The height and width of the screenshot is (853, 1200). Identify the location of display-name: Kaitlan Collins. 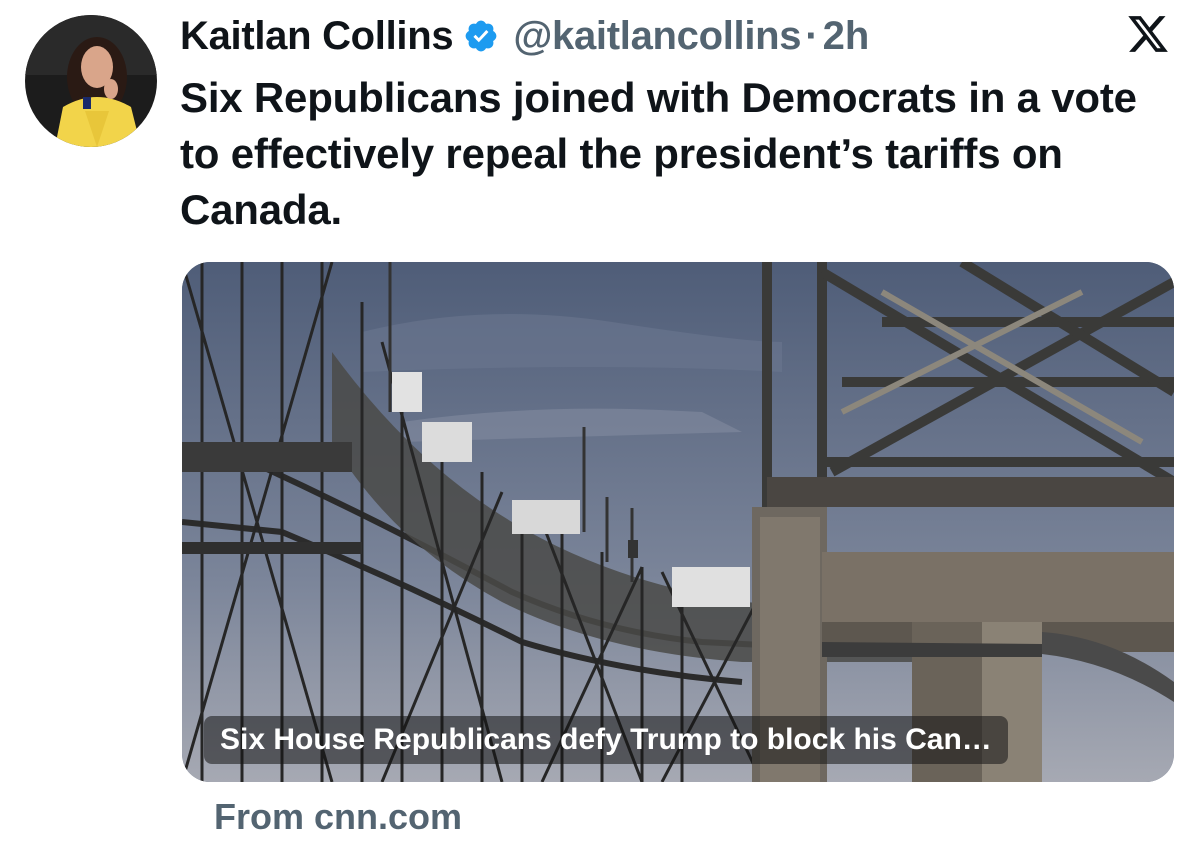
(317, 36).